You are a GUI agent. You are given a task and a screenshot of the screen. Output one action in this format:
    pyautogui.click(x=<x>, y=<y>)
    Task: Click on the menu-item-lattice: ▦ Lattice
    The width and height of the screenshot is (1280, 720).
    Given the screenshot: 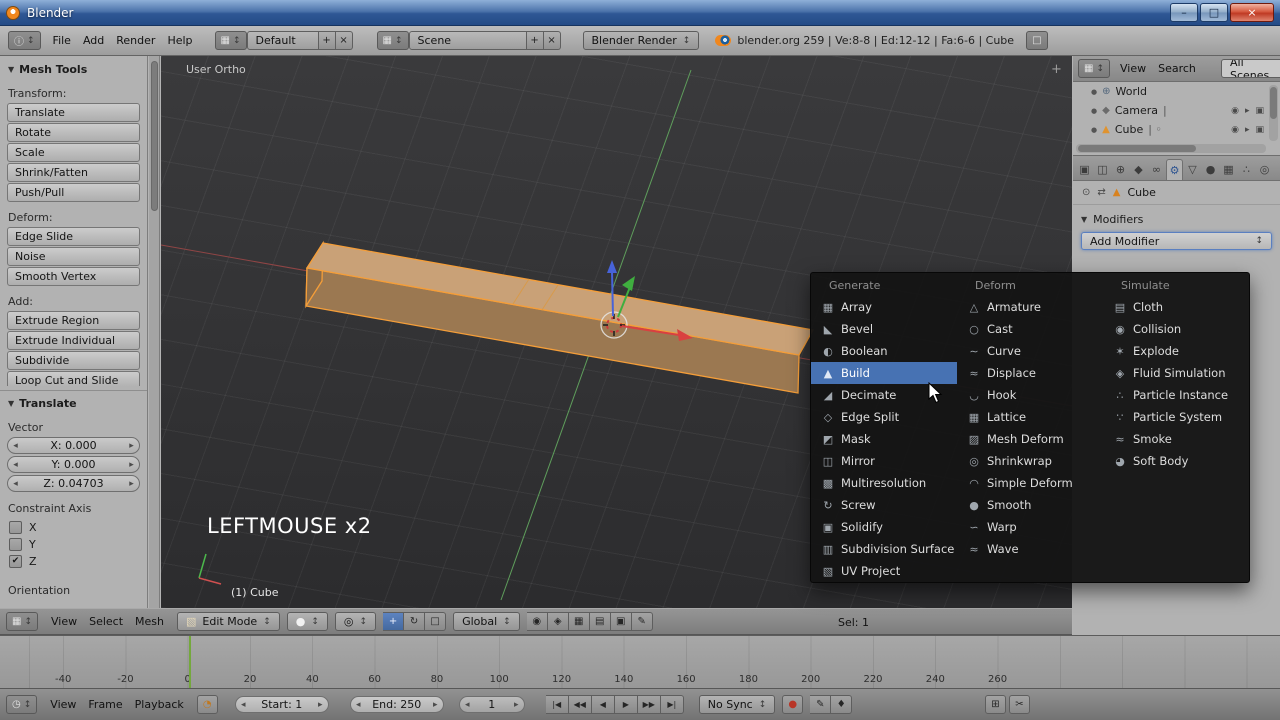 What is the action you would take?
    pyautogui.click(x=1030, y=417)
    